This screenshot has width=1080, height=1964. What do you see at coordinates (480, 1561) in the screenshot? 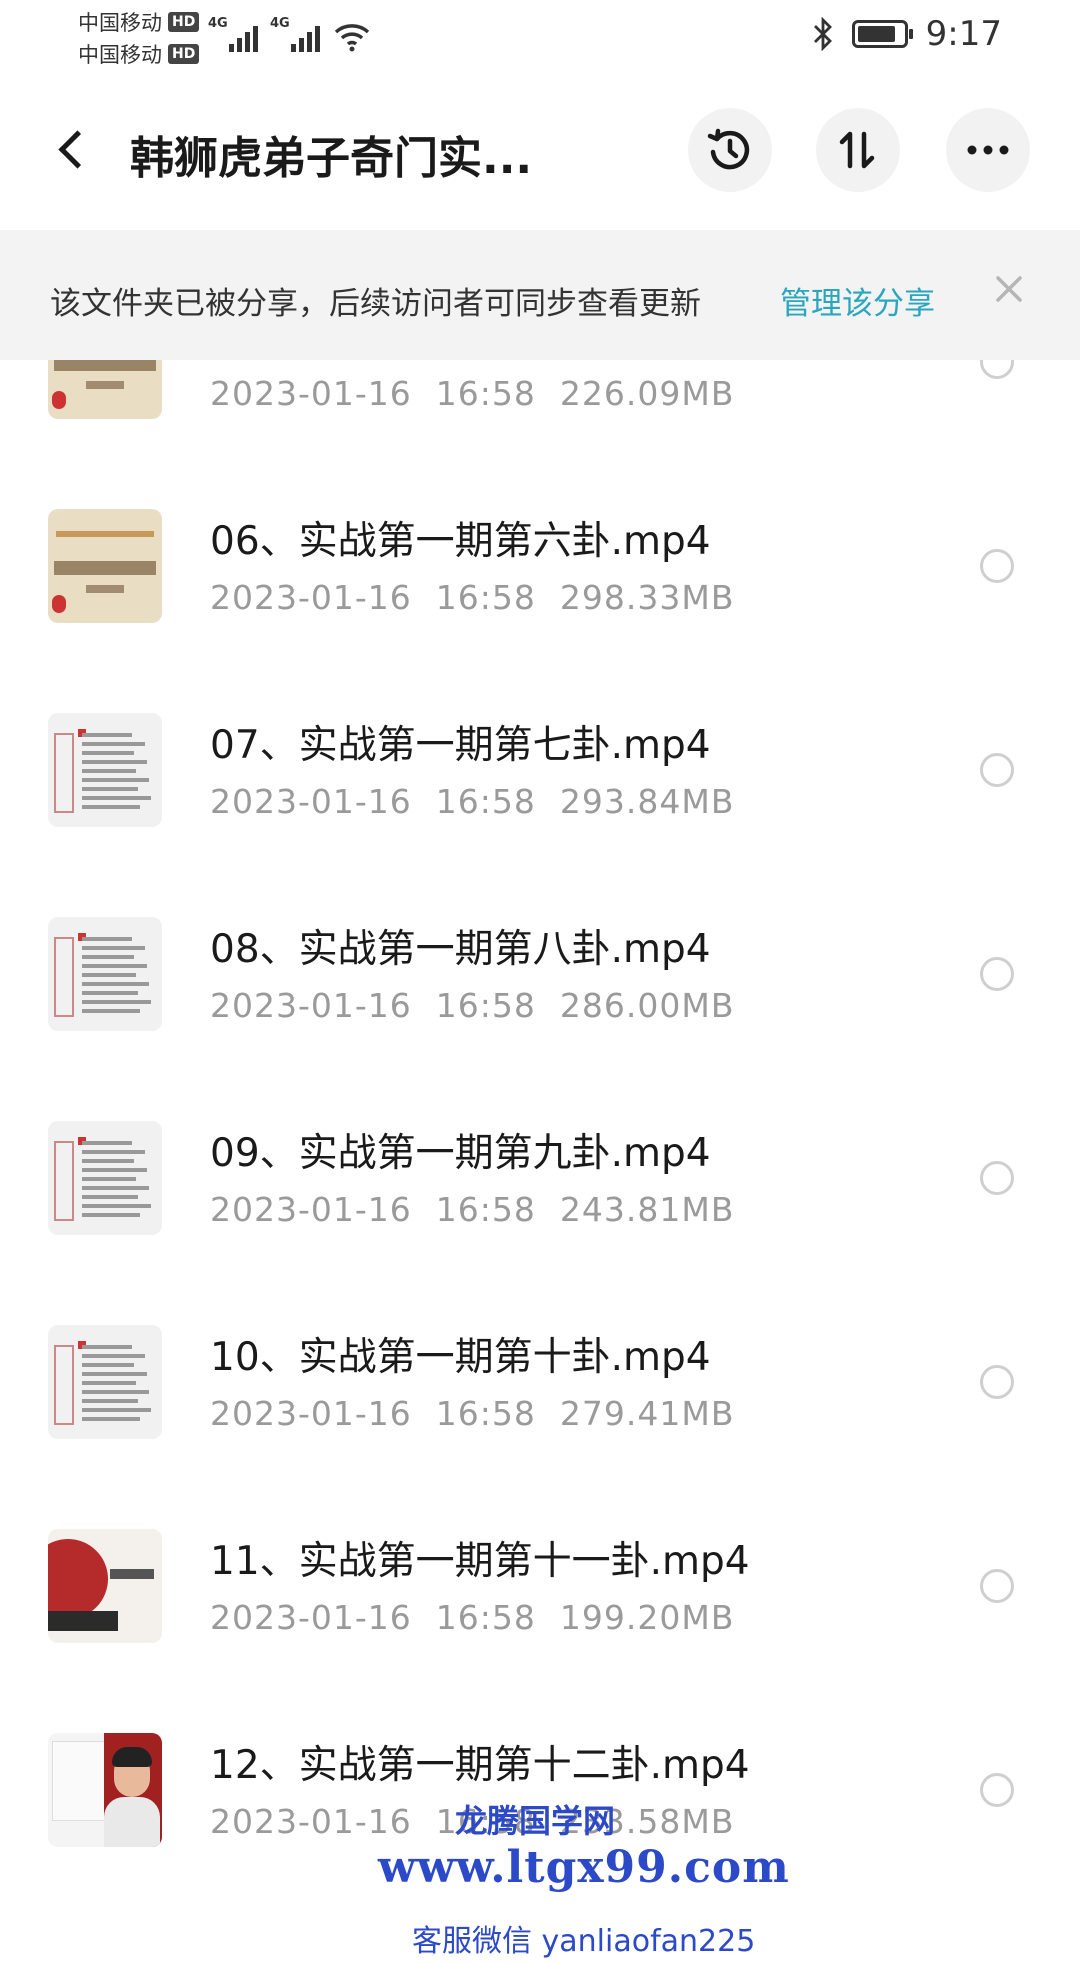
I see `file-name: 11、实战第一期第十一卦.mp4` at bounding box center [480, 1561].